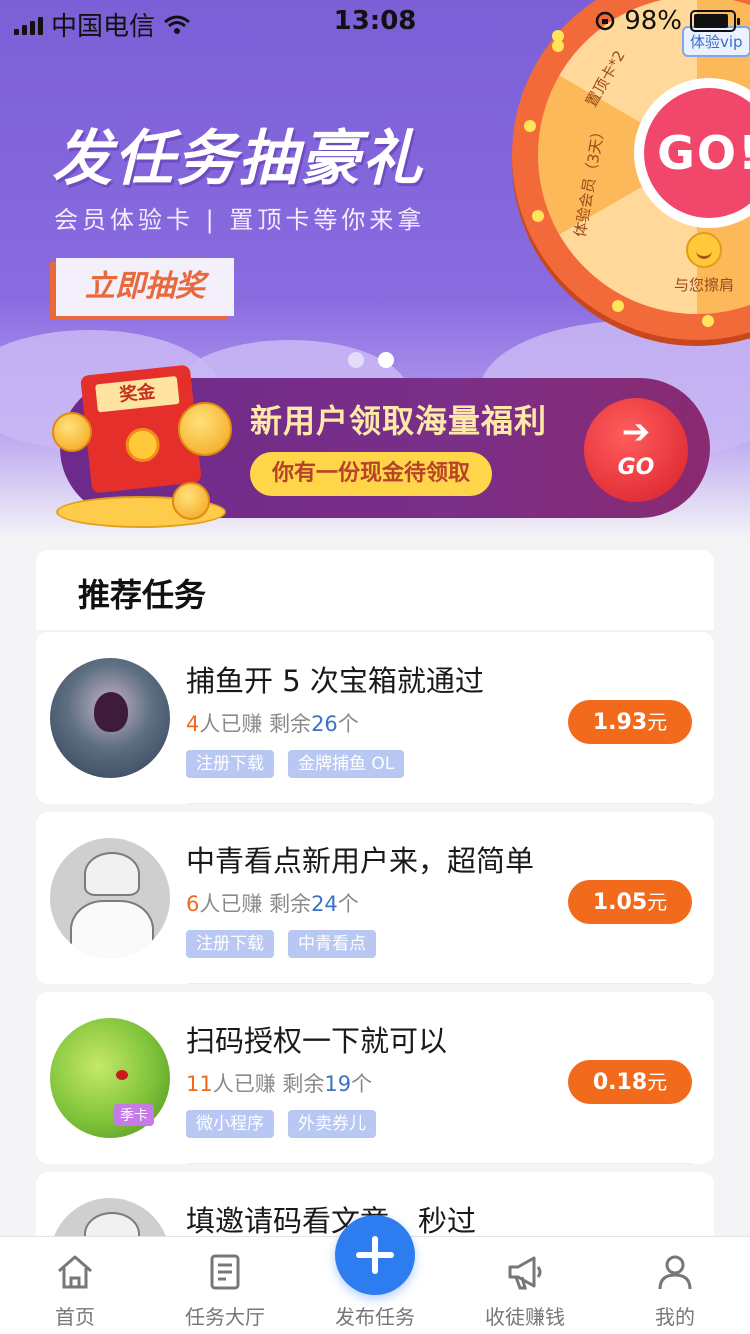  Describe the element at coordinates (75, 1272) in the screenshot. I see `home-icon` at that location.